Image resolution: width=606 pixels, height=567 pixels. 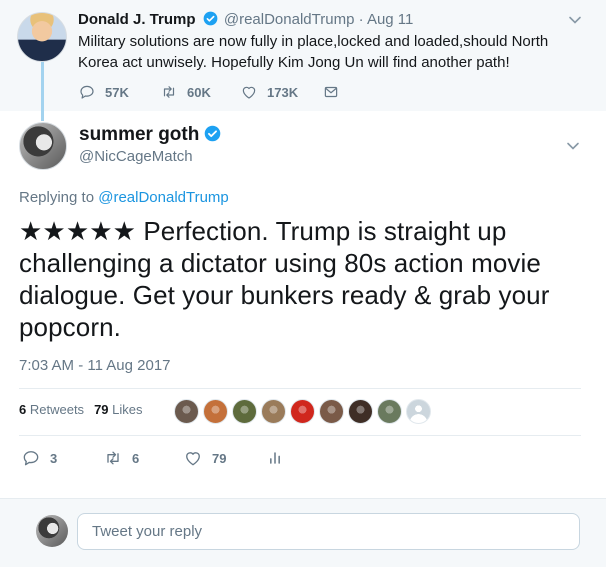 I want to click on main-like-count: 79, so click(x=219, y=458).